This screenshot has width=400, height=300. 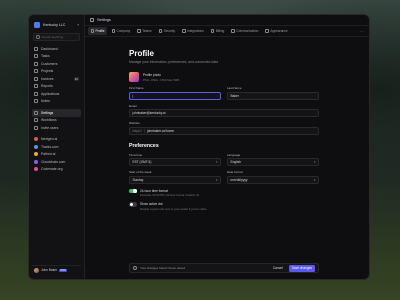 I want to click on plan-badge: PRO, so click(x=63, y=270).